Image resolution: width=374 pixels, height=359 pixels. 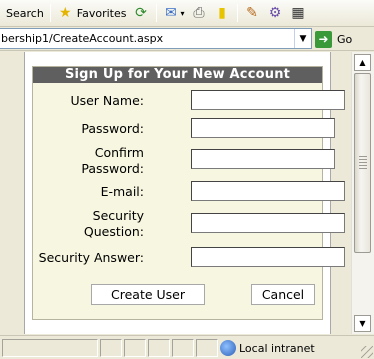 What do you see at coordinates (82, 38) in the screenshot?
I see `address-url: bership1/CreateAccount.aspx` at bounding box center [82, 38].